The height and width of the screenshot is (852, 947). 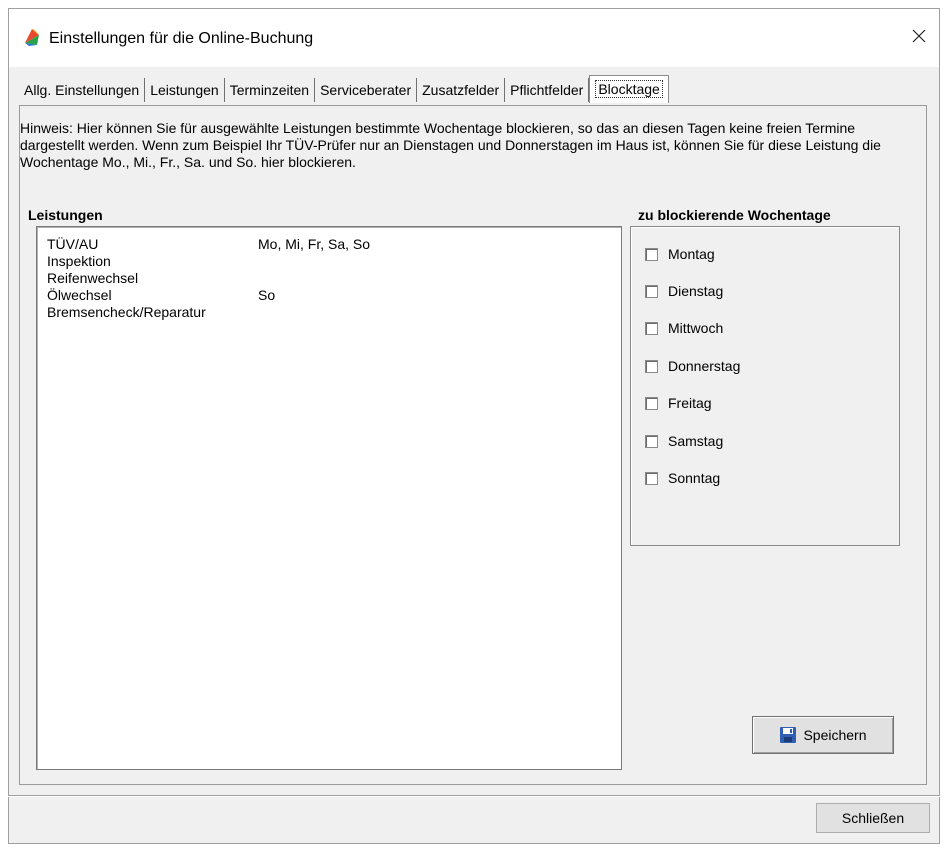 What do you see at coordinates (835, 735) in the screenshot?
I see `save-button-label: Speichern` at bounding box center [835, 735].